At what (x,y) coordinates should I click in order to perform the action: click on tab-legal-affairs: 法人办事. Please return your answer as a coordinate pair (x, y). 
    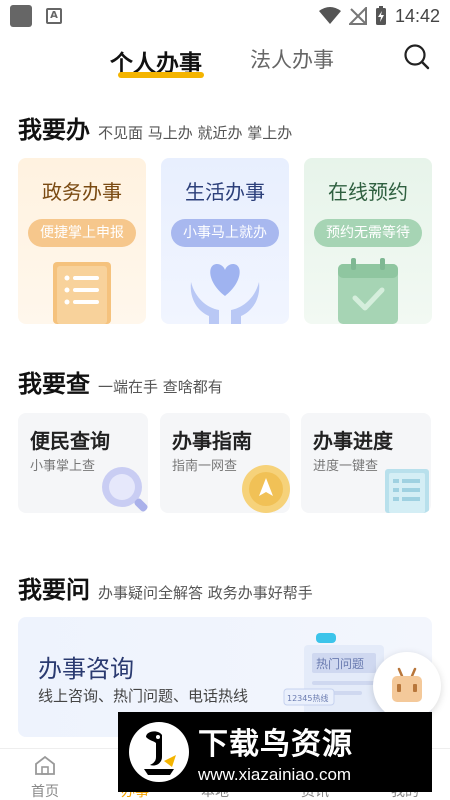
    Looking at the image, I should click on (292, 59).